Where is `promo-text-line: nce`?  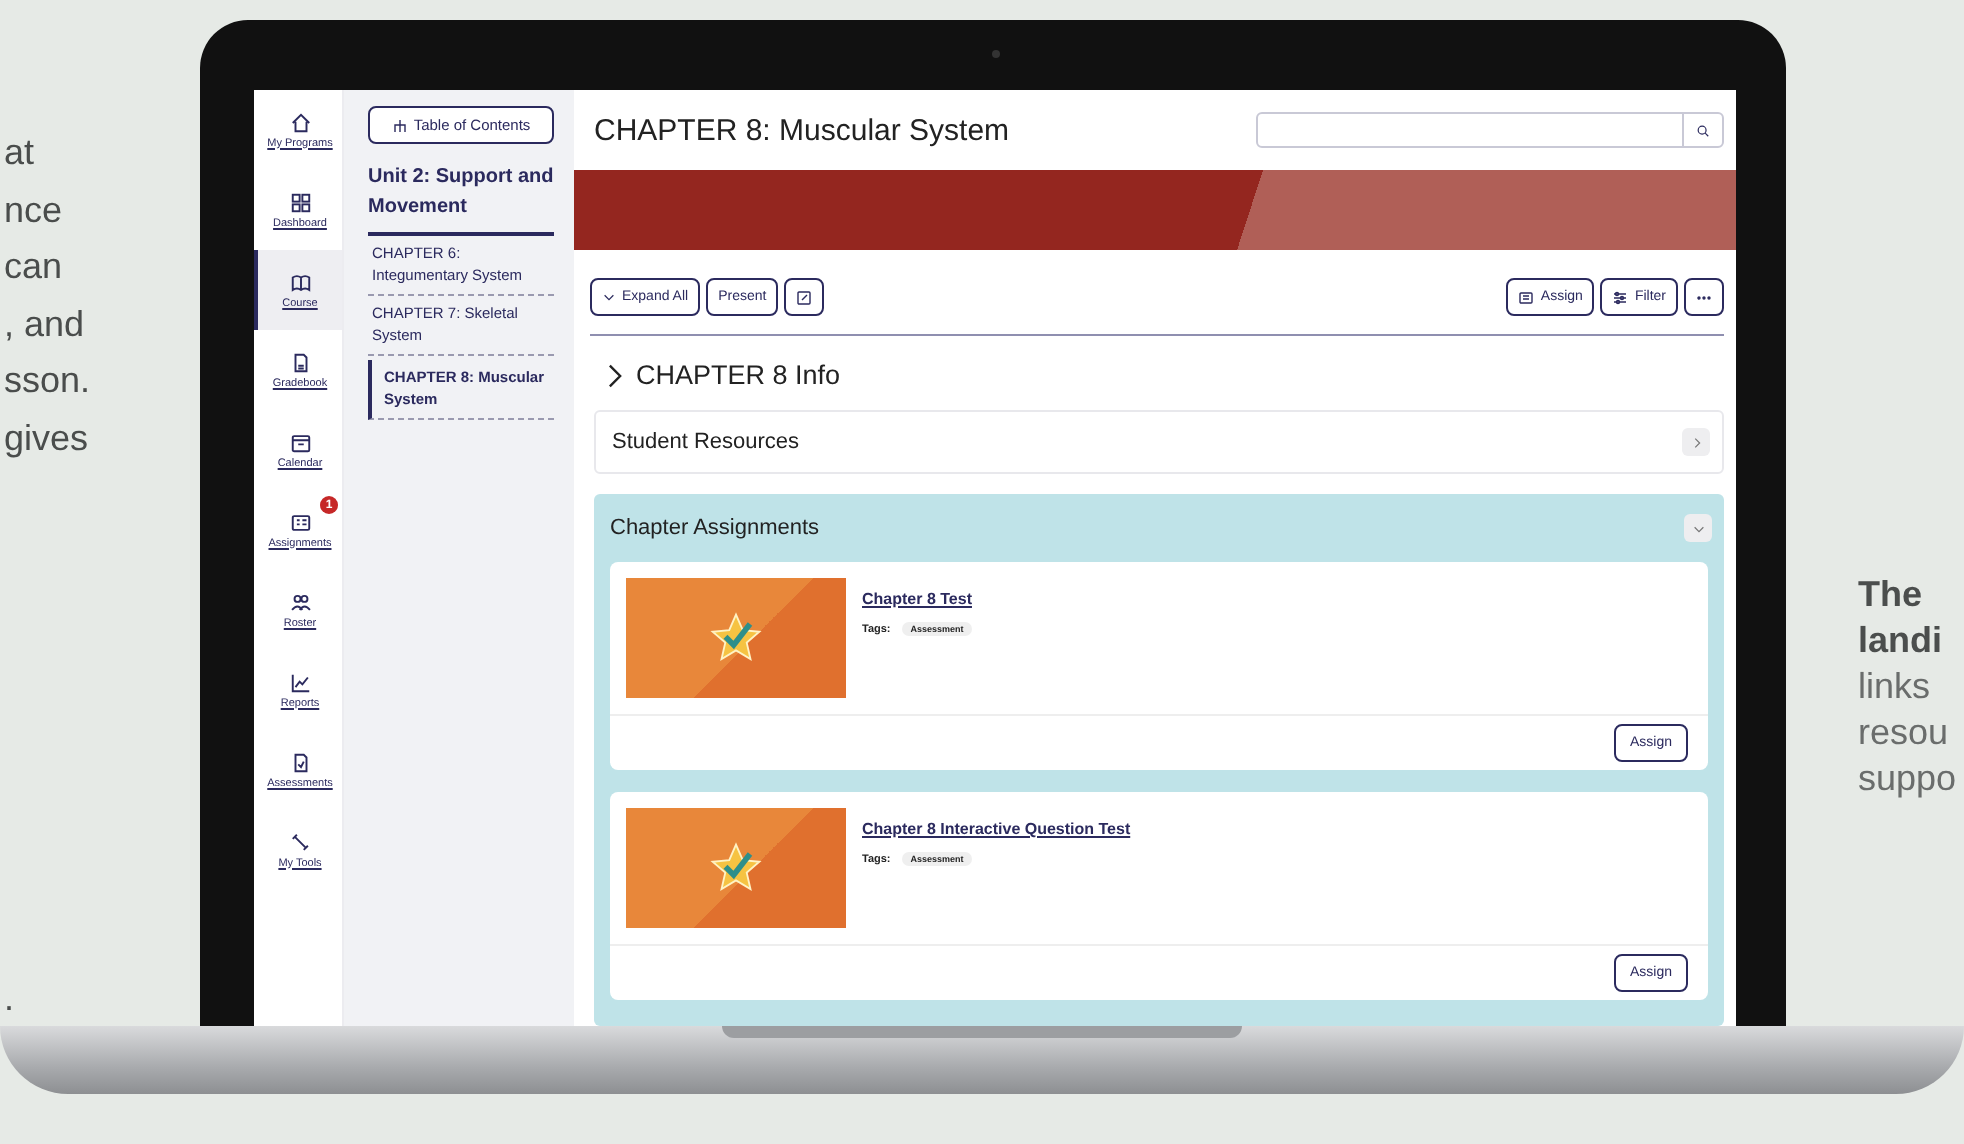 promo-text-line: nce is located at coordinates (34, 210).